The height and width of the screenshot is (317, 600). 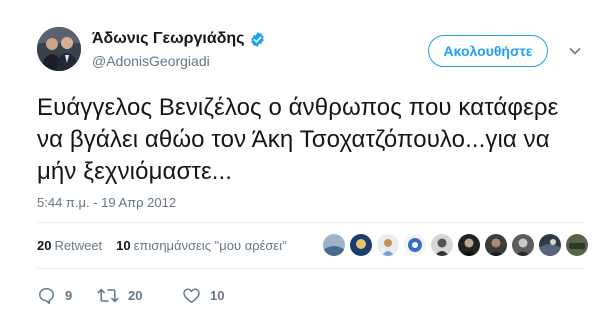 I want to click on author-name-text: Άδωνις Γεωργιάδης, so click(x=168, y=39).